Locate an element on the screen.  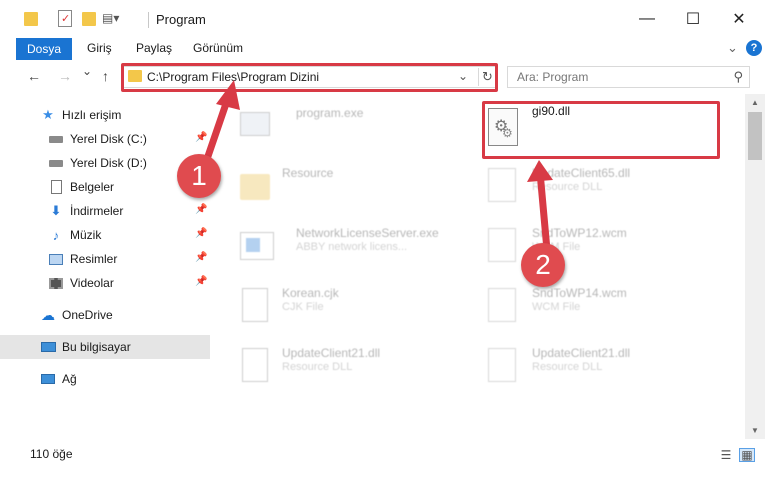
close-button: ✕ is located at coordinates (739, 19).